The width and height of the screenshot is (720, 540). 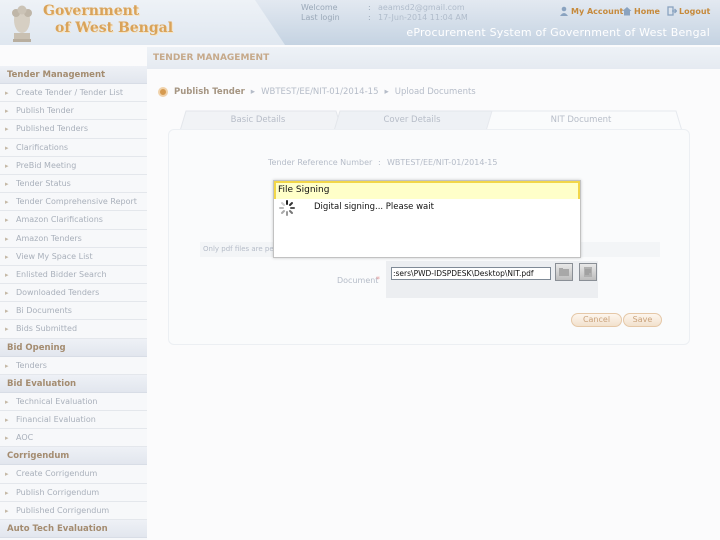 What do you see at coordinates (564, 11) in the screenshot?
I see `user-icon` at bounding box center [564, 11].